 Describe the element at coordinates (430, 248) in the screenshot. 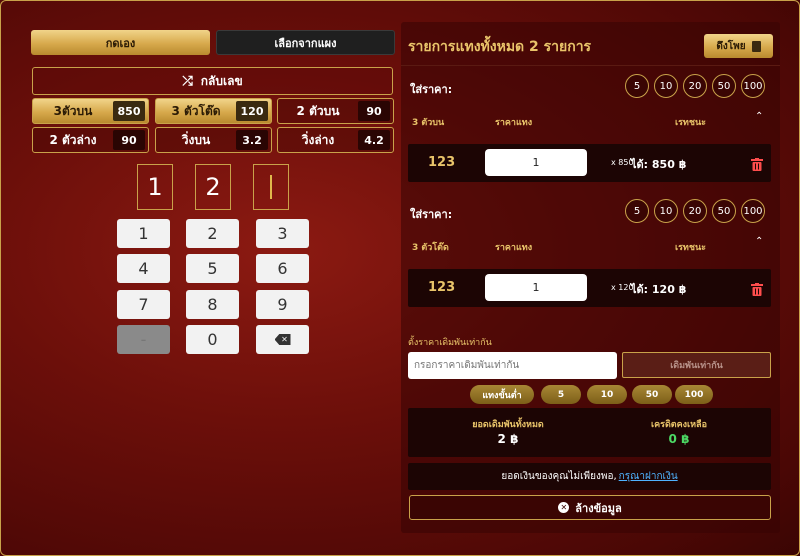

I see `bet-type-heading: 3 ตัวโต๊ด` at that location.